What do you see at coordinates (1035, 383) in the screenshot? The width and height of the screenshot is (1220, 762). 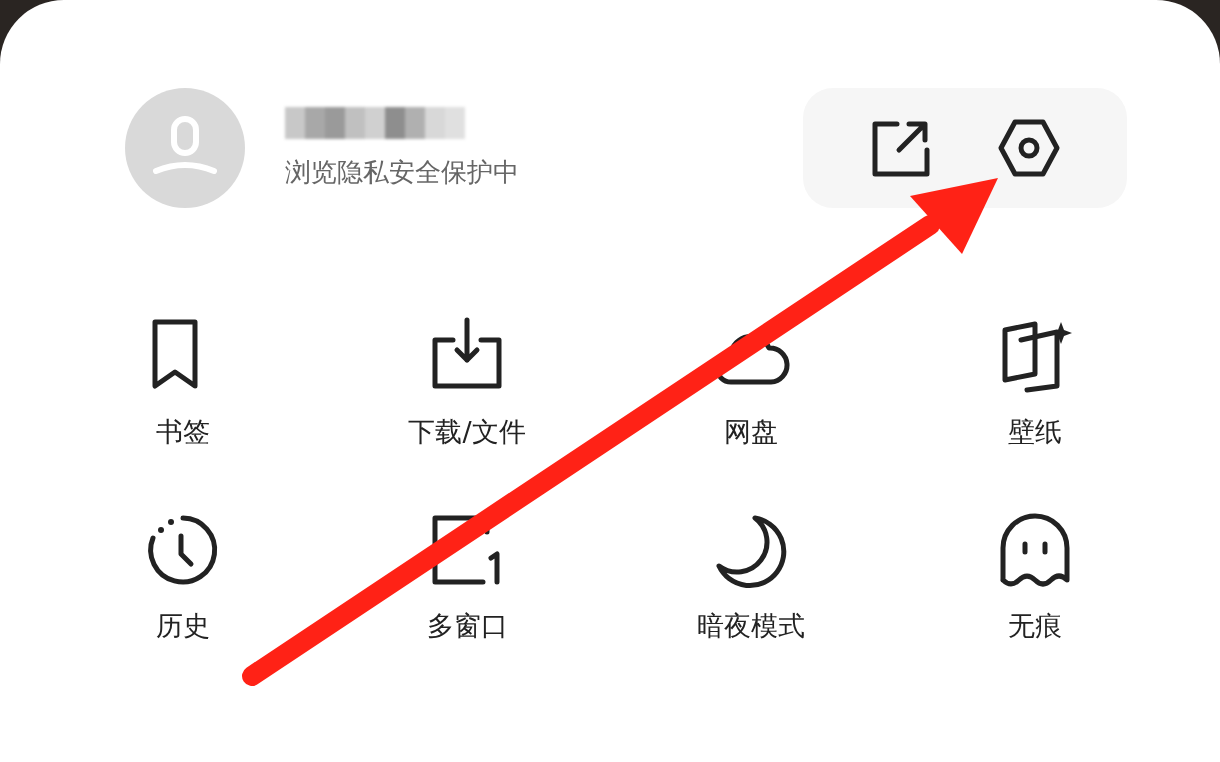 I see `menu-item: 壁纸` at bounding box center [1035, 383].